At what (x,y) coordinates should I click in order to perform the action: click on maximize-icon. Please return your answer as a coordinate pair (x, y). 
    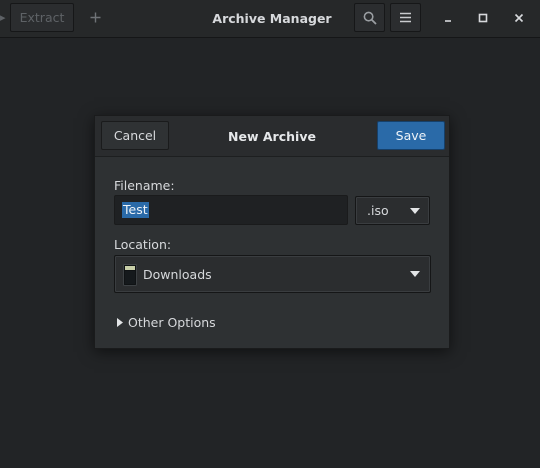
    Looking at the image, I should click on (483, 18).